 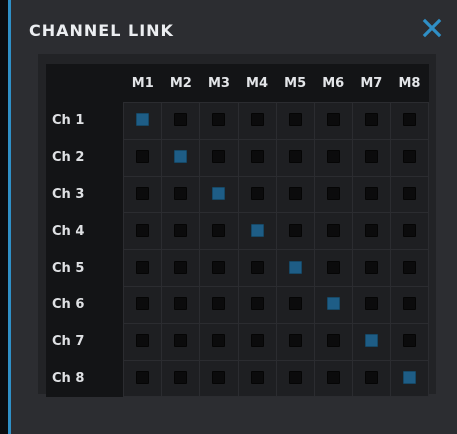 I want to click on row-label-ch7: Ch 7, so click(x=85, y=342).